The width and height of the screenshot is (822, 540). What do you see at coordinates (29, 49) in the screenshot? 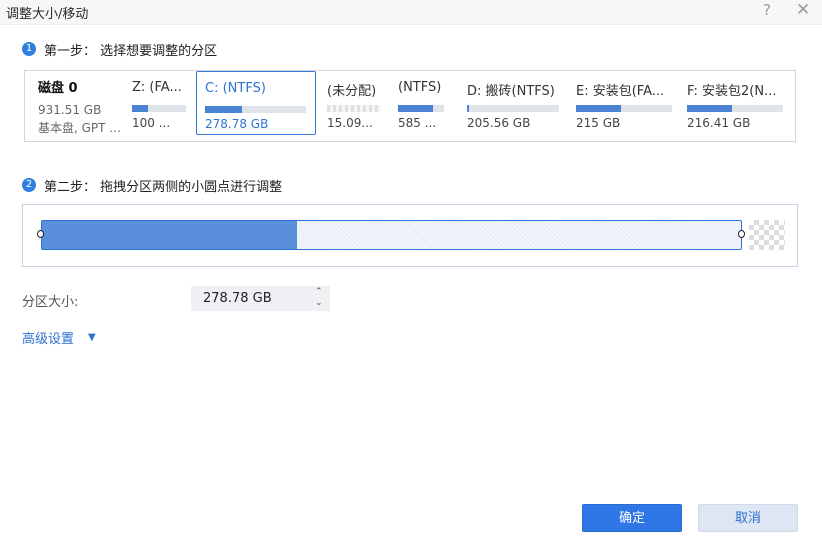
I see `step1-number-badge: 1` at bounding box center [29, 49].